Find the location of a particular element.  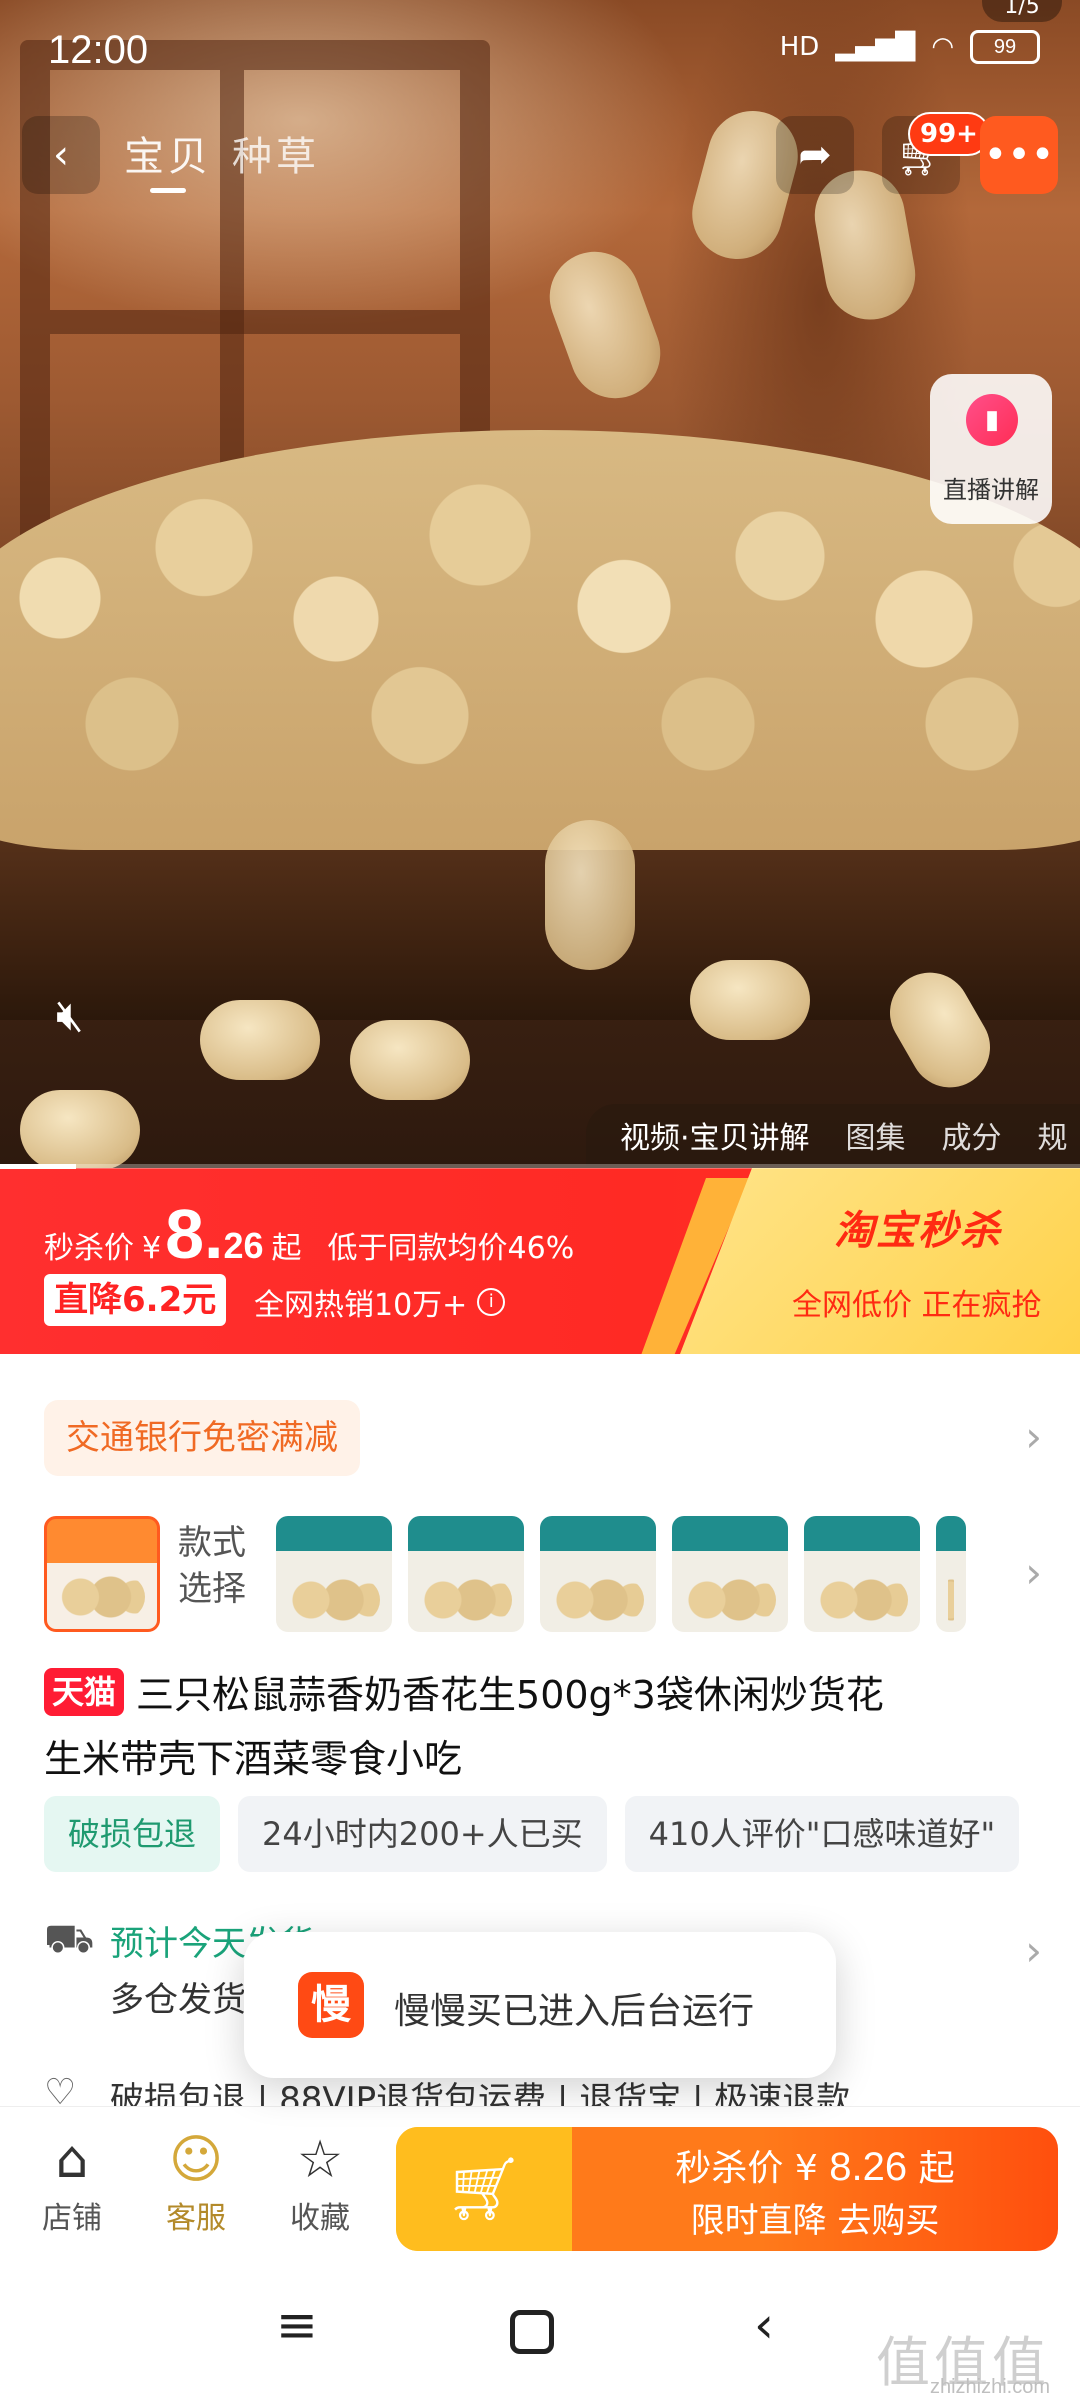

add-to-cart-icon: 🛒︎ is located at coordinates (484, 2189).